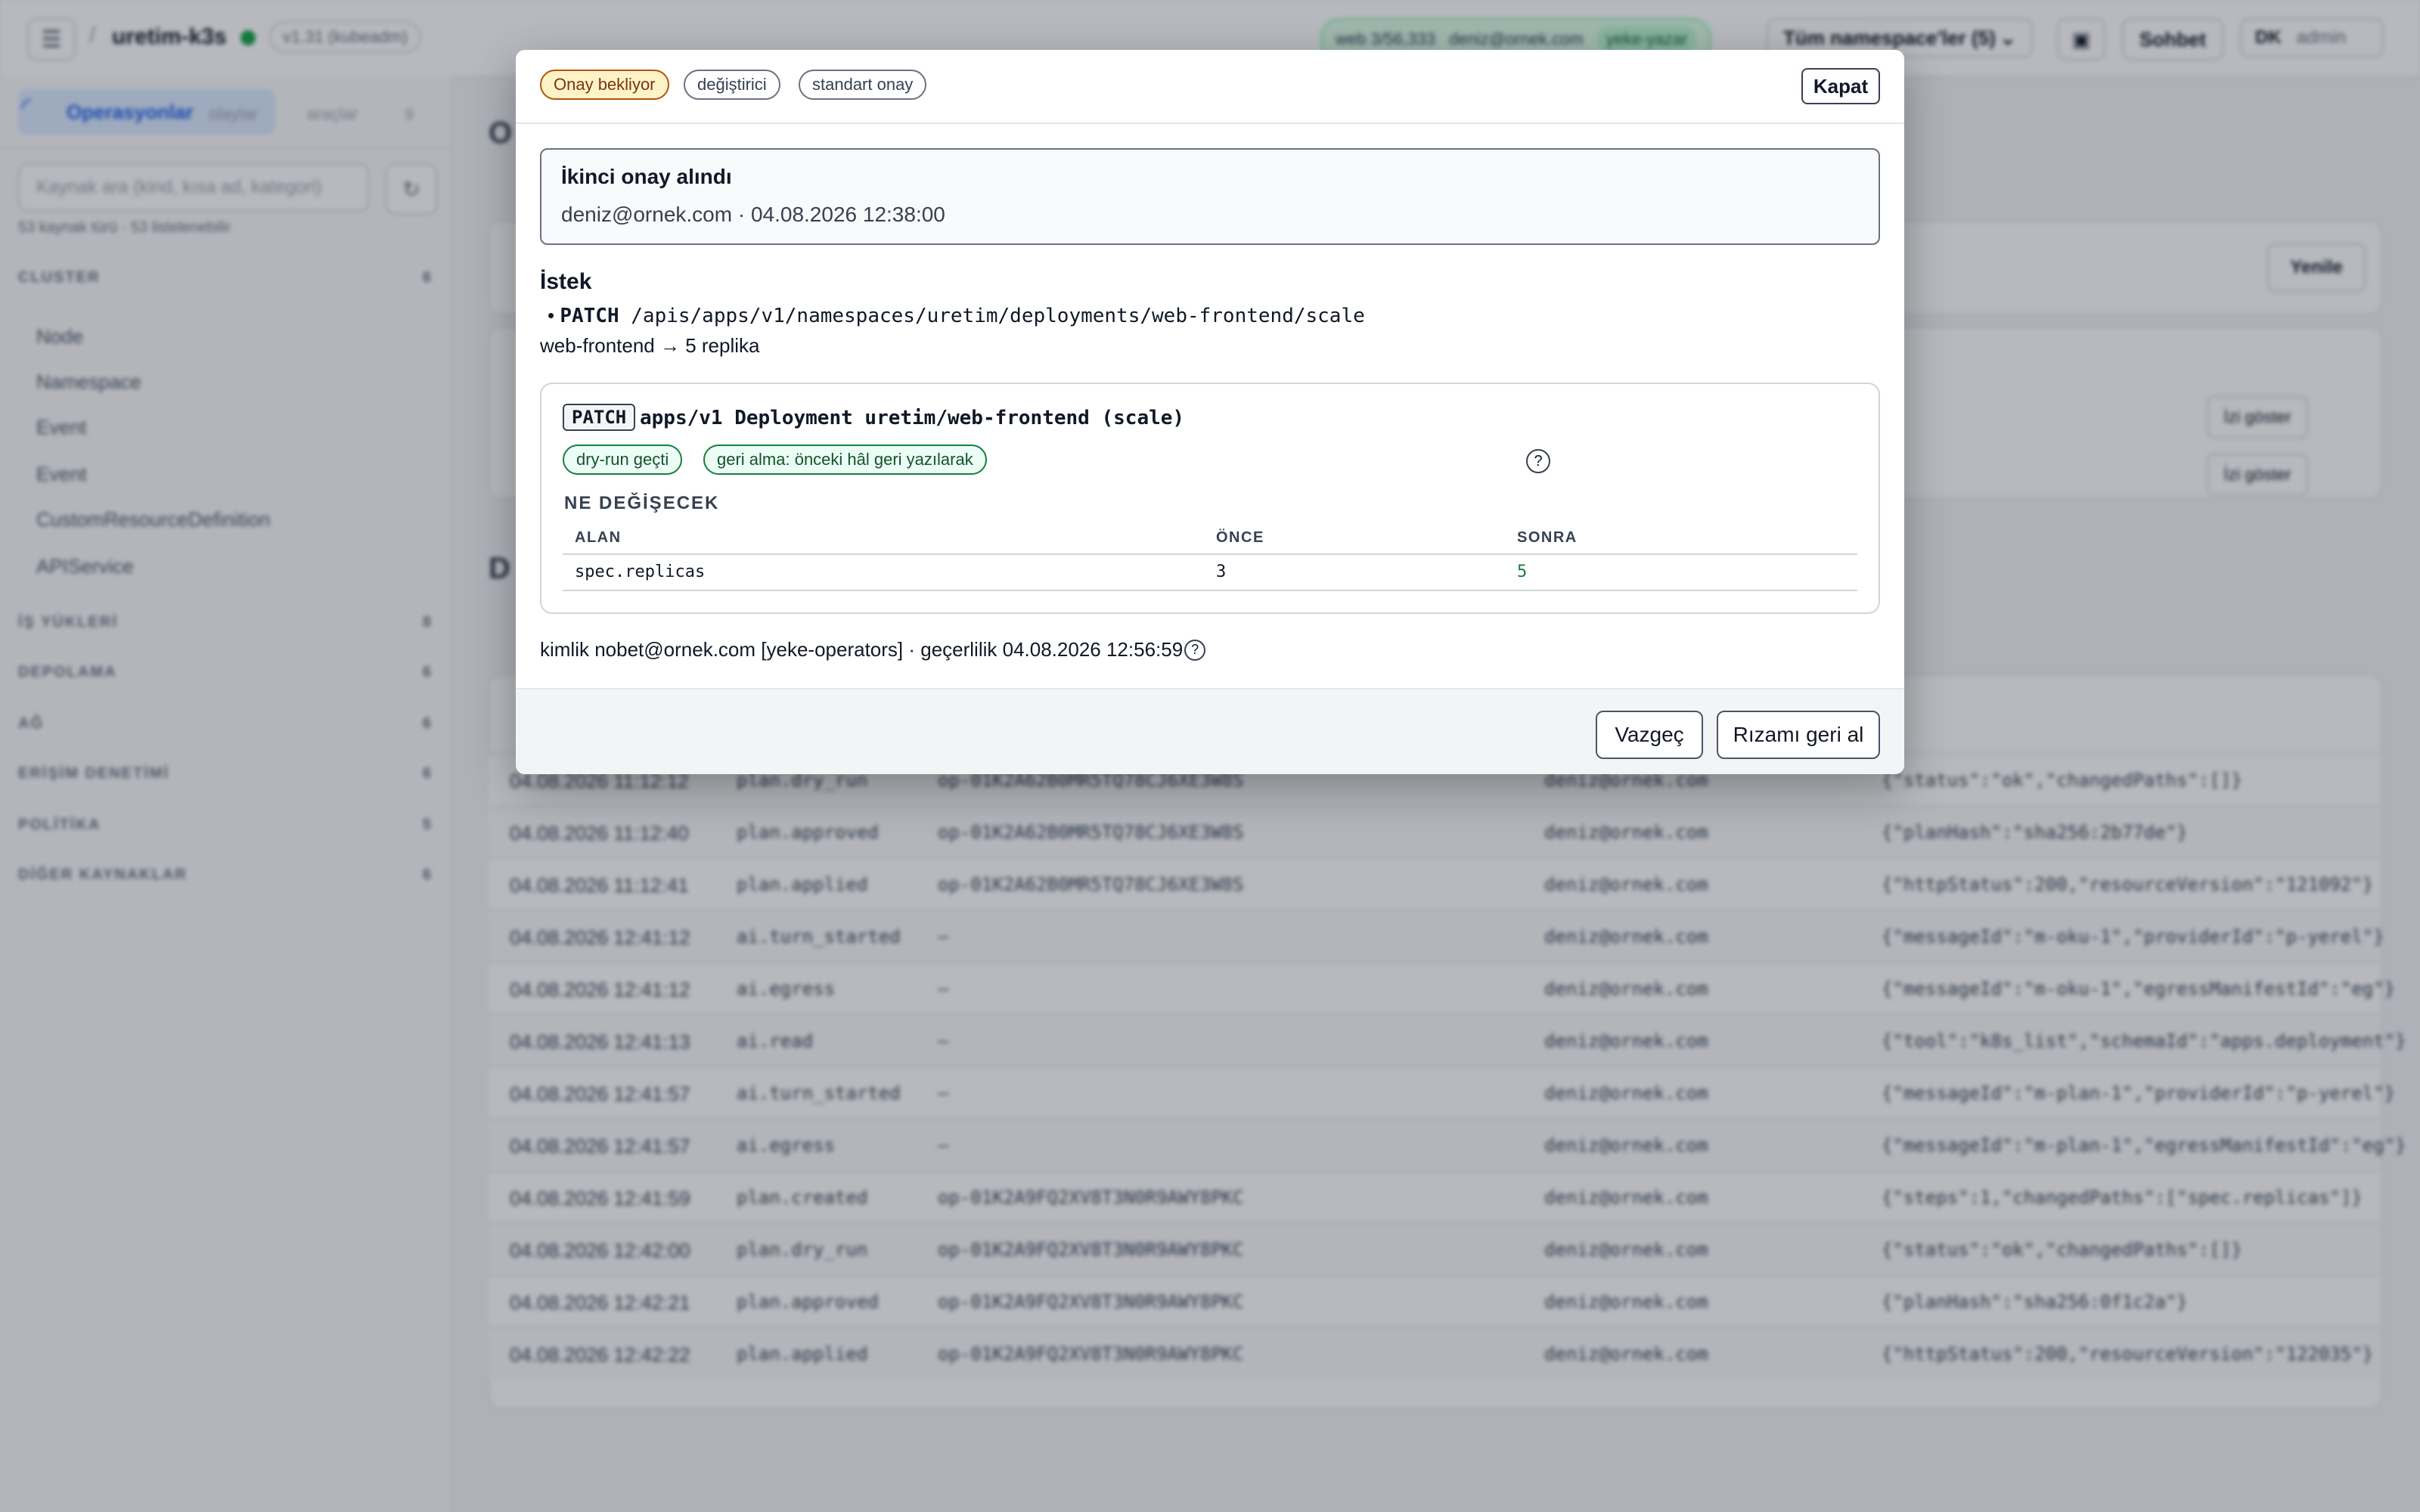 The width and height of the screenshot is (2420, 1512). What do you see at coordinates (863, 85) in the screenshot?
I see `approval-badge: standart onay` at bounding box center [863, 85].